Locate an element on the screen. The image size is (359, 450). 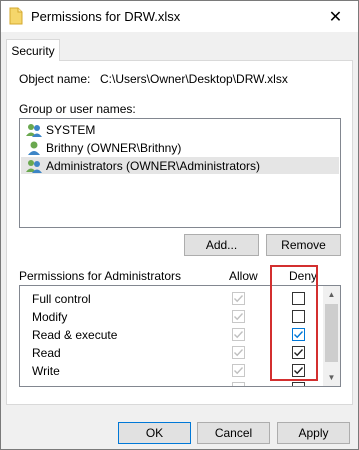
cancel-button: Cancel is located at coordinates (233, 433).